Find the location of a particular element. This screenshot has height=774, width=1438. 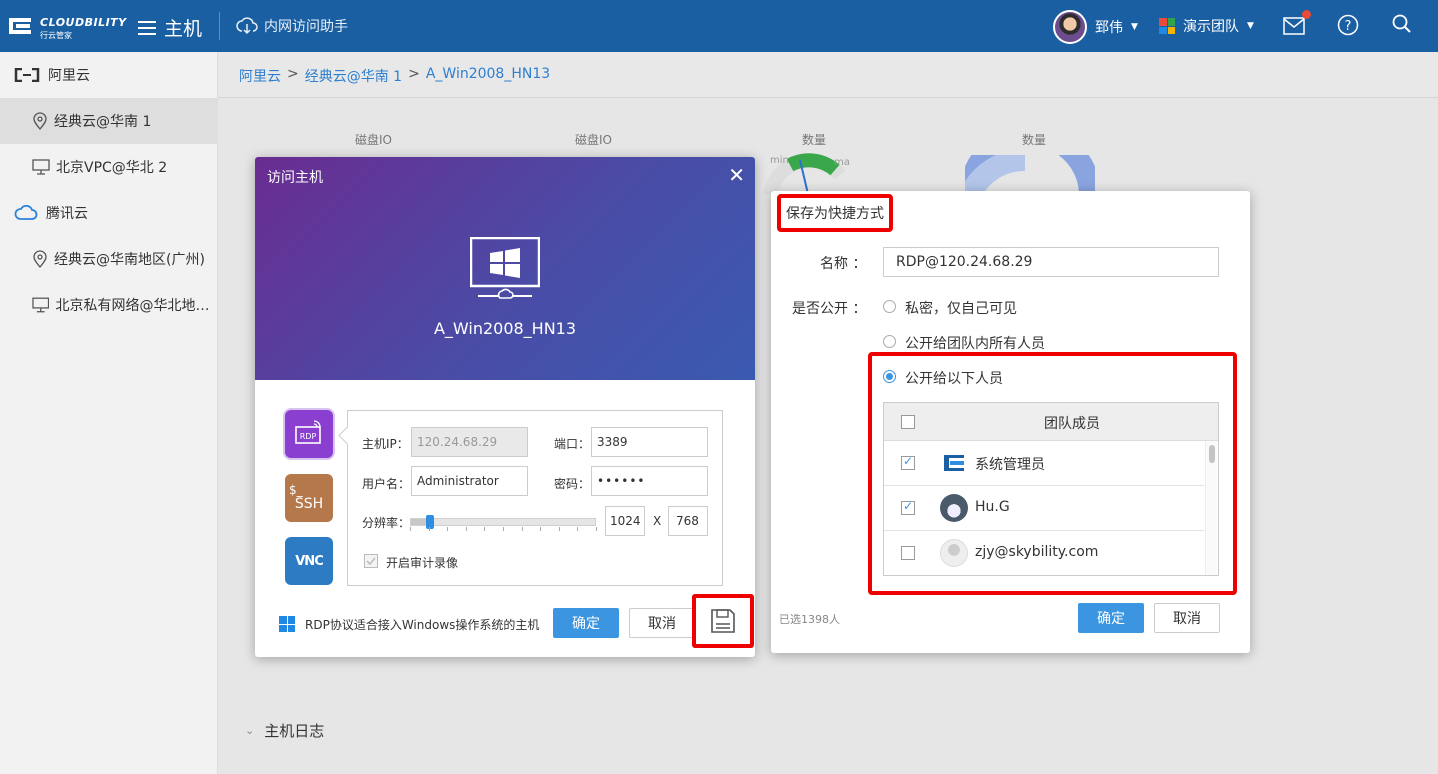

audit-record-checkbox is located at coordinates (371, 561).